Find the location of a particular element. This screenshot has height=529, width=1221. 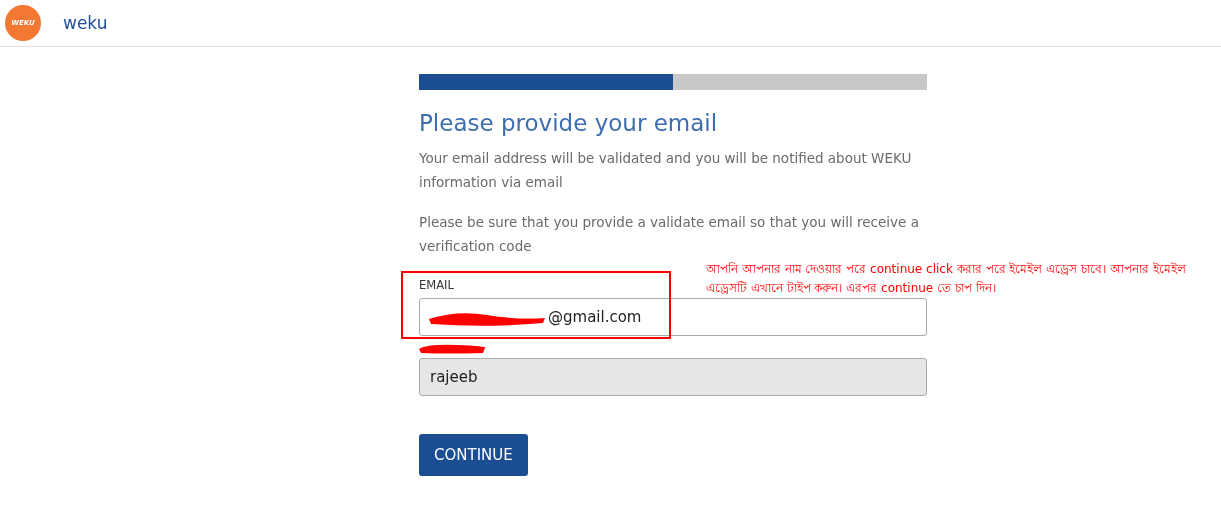

page-title: Please provide your email is located at coordinates (569, 123).